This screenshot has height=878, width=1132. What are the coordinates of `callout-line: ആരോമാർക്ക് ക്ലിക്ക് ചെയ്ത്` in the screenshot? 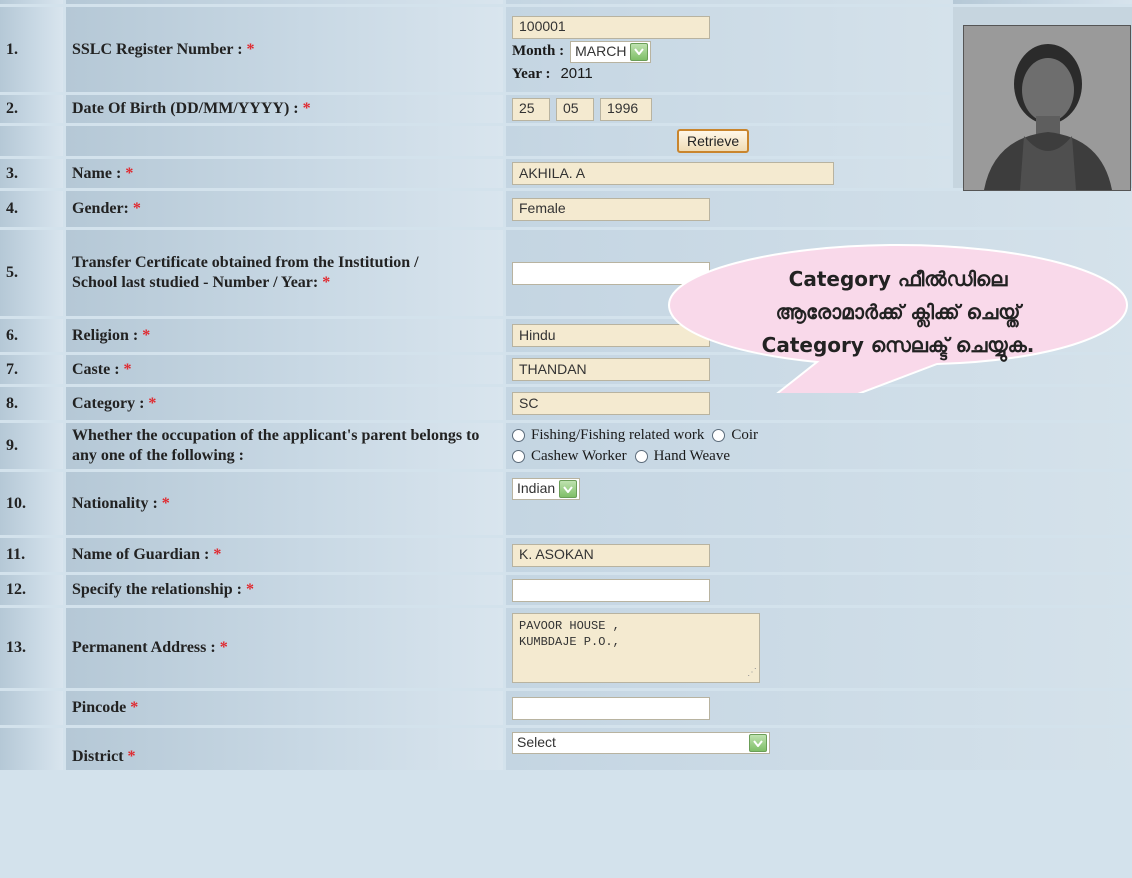 It's located at (898, 312).